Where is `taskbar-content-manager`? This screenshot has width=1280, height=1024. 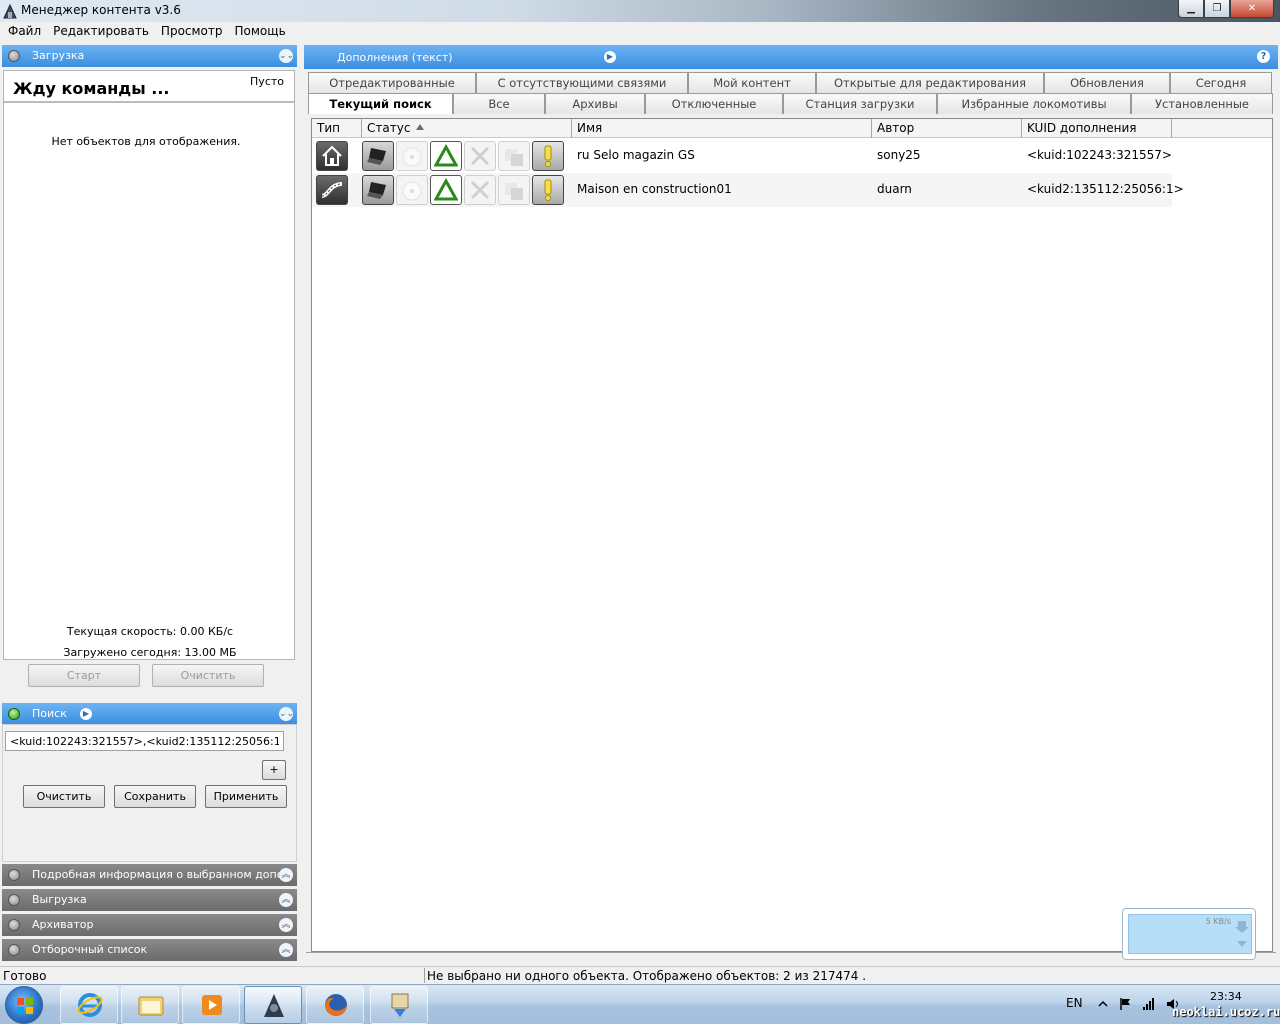
taskbar-content-manager is located at coordinates (273, 1005).